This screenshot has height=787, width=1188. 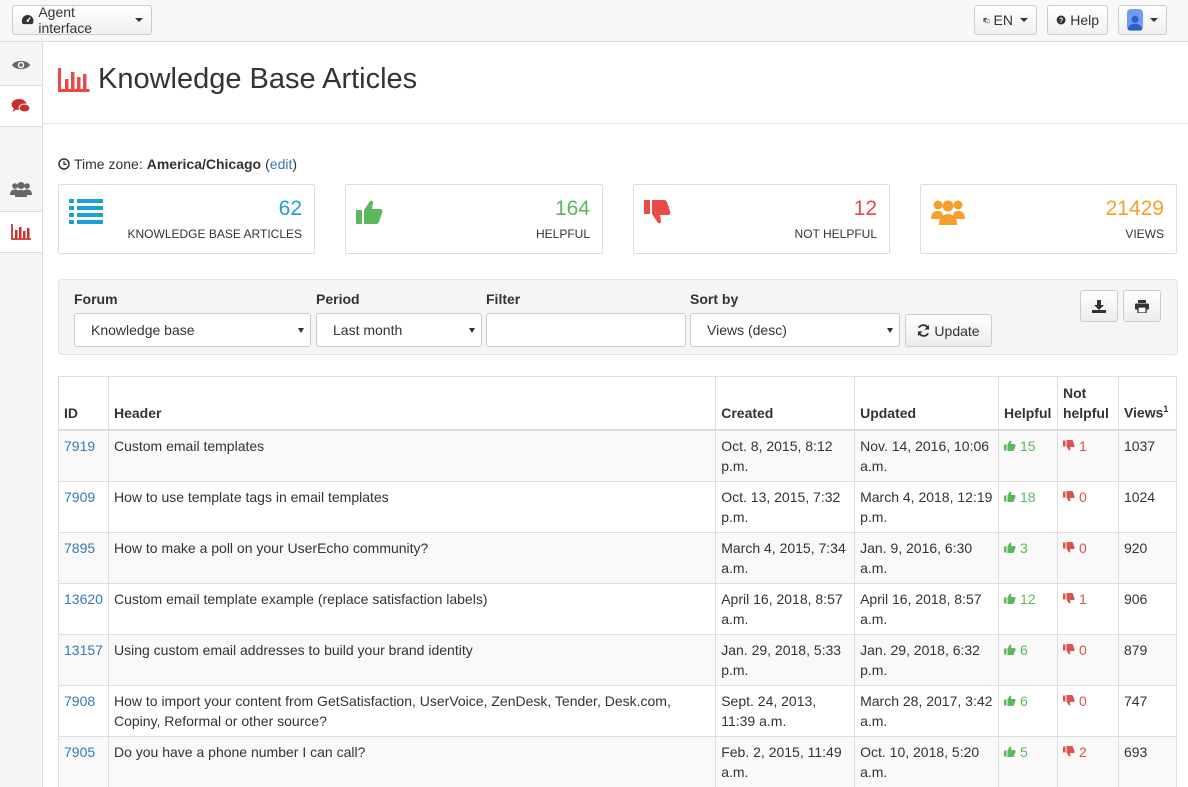 I want to click on col-updated: Updated, so click(x=926, y=403).